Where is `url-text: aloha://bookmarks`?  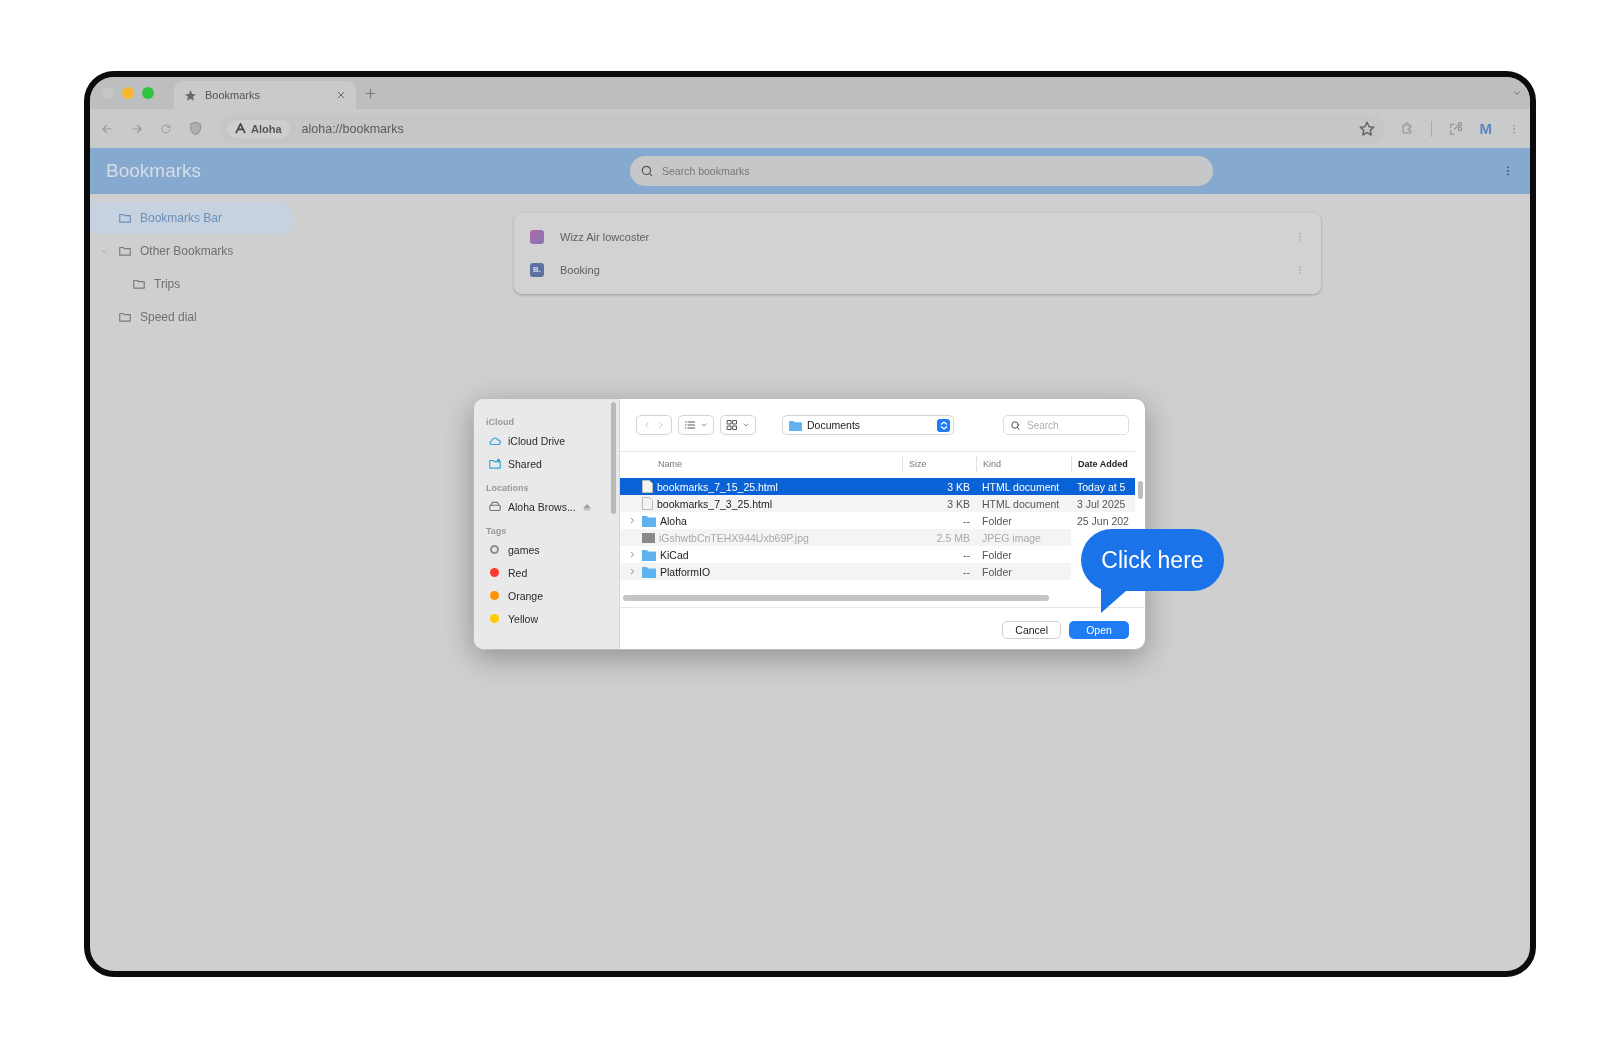
url-text: aloha://bookmarks is located at coordinates (823, 128).